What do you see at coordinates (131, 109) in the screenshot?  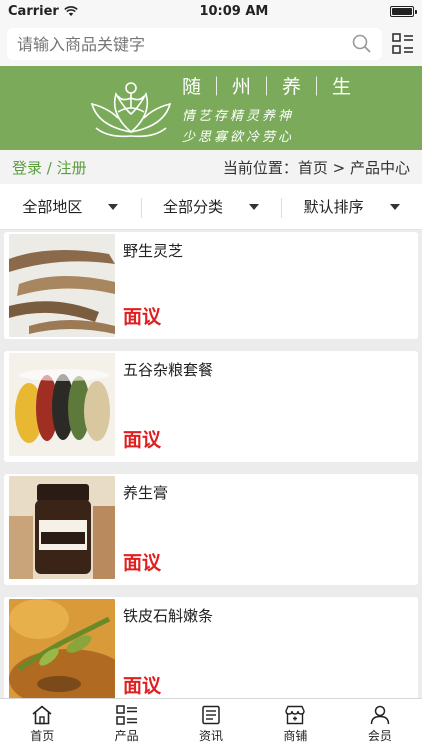 I see `lotus-meditation-logo` at bounding box center [131, 109].